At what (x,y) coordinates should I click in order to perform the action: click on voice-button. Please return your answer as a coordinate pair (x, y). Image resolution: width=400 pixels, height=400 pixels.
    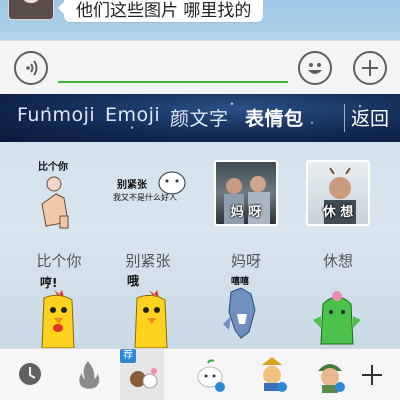
    Looking at the image, I should click on (31, 68).